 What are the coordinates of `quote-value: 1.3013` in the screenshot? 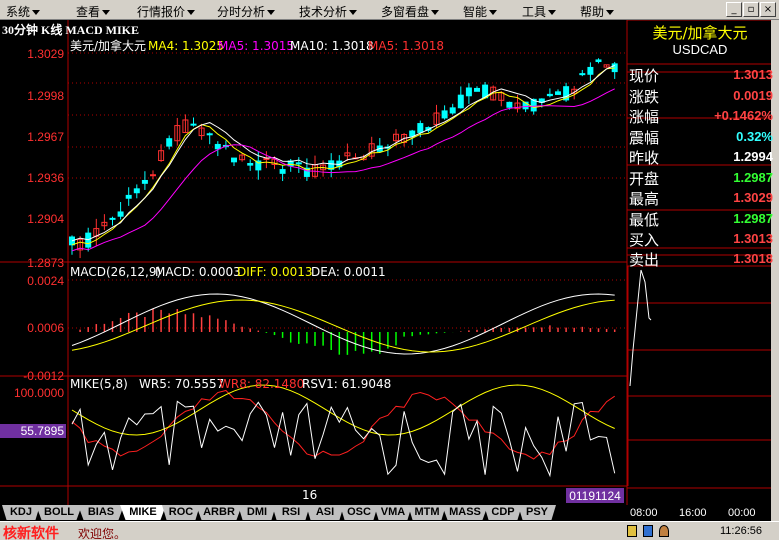 It's located at (753, 74).